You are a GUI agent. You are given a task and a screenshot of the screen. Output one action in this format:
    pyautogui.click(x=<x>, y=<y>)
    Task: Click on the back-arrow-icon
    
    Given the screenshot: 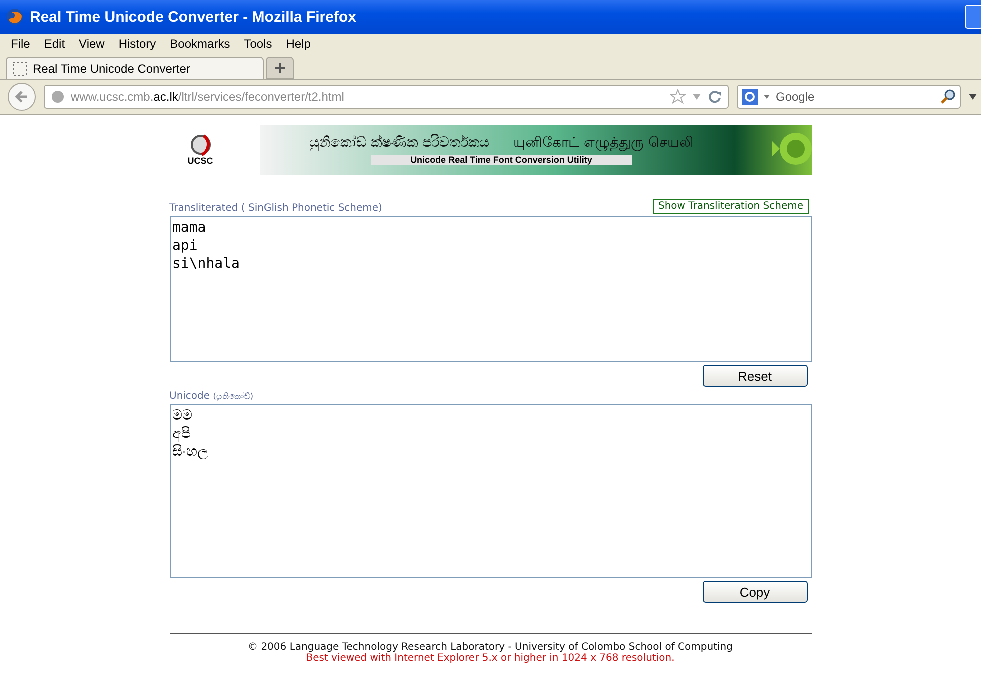 What is the action you would take?
    pyautogui.click(x=22, y=97)
    